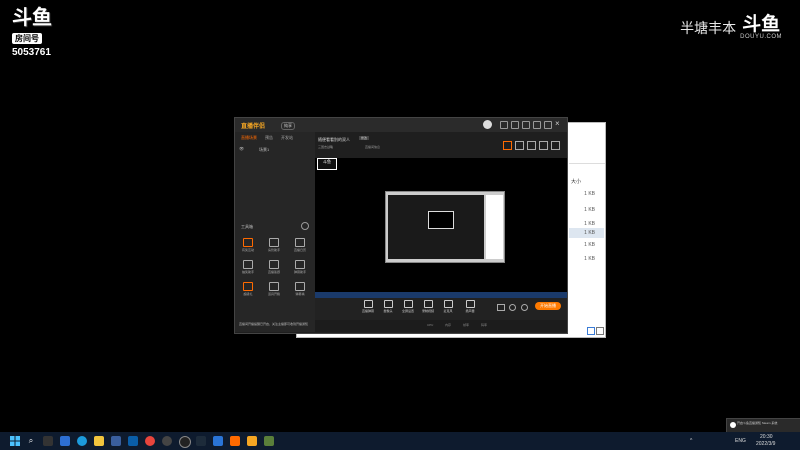 Image resolution: width=800 pixels, height=450 pixels. What do you see at coordinates (218, 441) in the screenshot?
I see `app2-icon` at bounding box center [218, 441].